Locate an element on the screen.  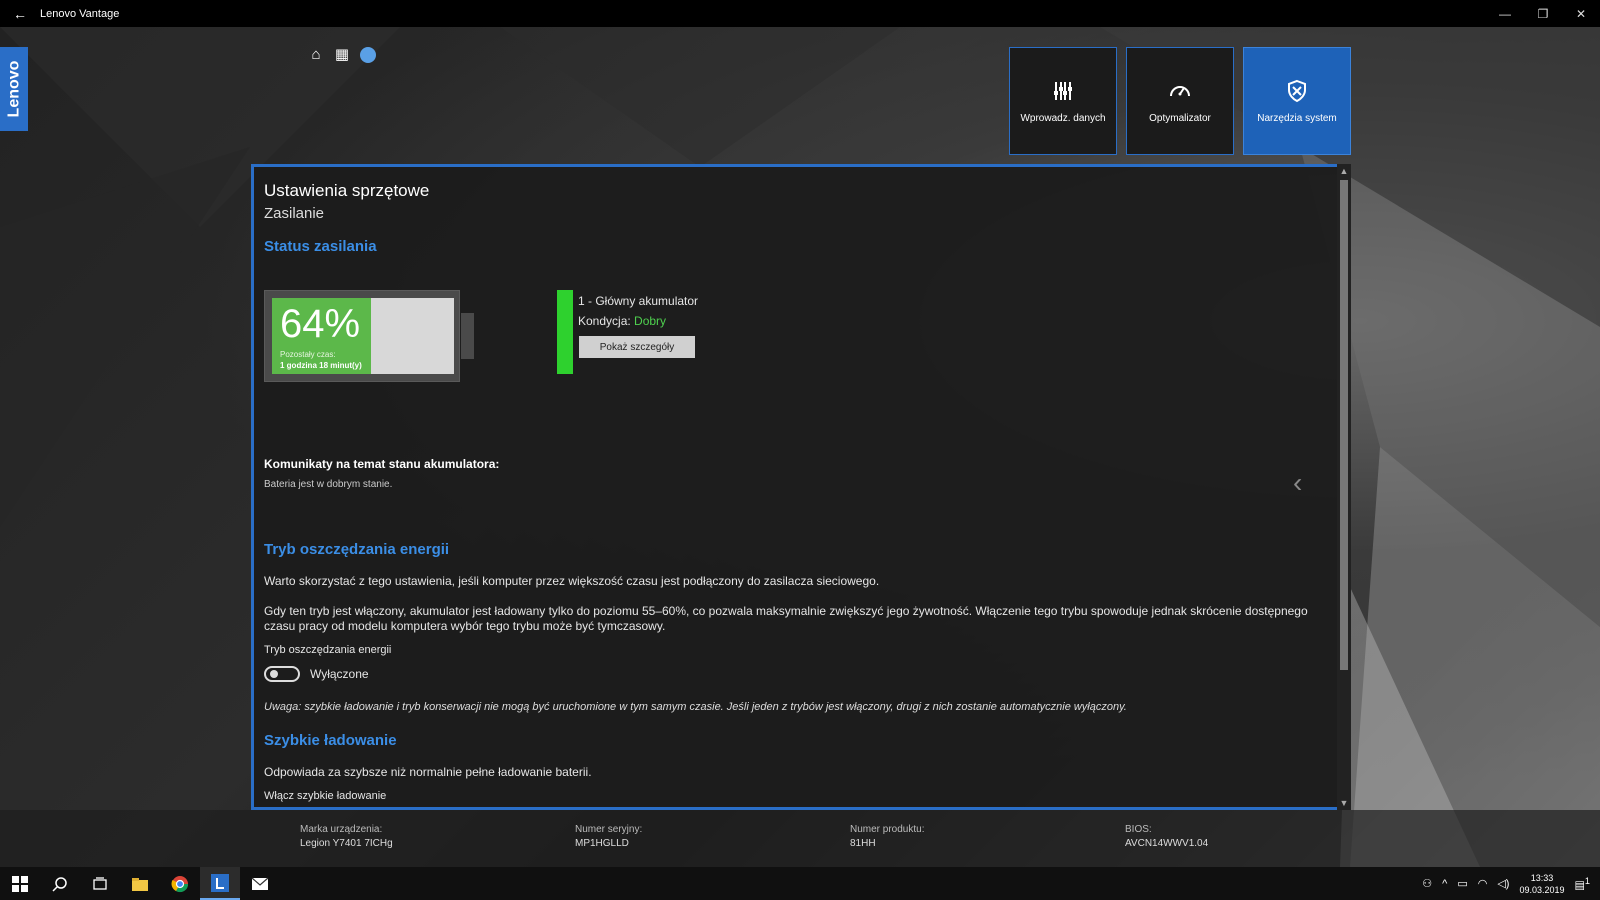
battery-messages-title: Komunikaty na temat stanu akumulatora: is located at coordinates (382, 464).